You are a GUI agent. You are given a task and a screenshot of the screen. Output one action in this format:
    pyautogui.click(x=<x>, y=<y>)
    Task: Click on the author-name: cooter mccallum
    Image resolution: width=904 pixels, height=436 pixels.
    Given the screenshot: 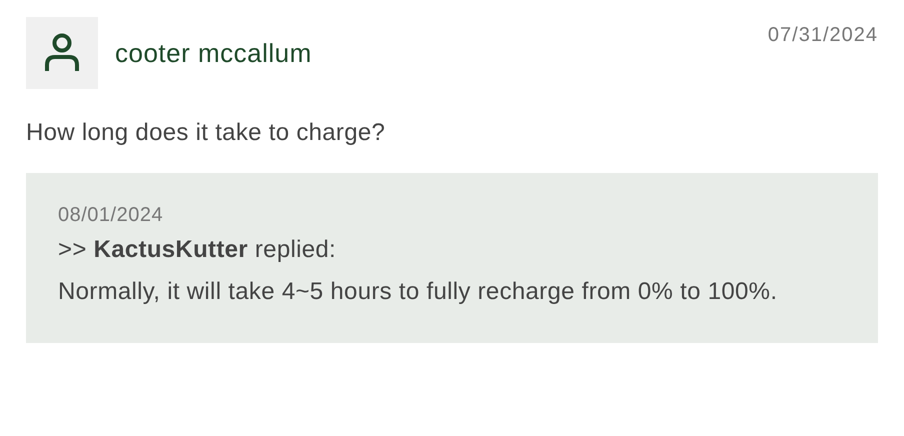 What is the action you would take?
    pyautogui.click(x=213, y=53)
    